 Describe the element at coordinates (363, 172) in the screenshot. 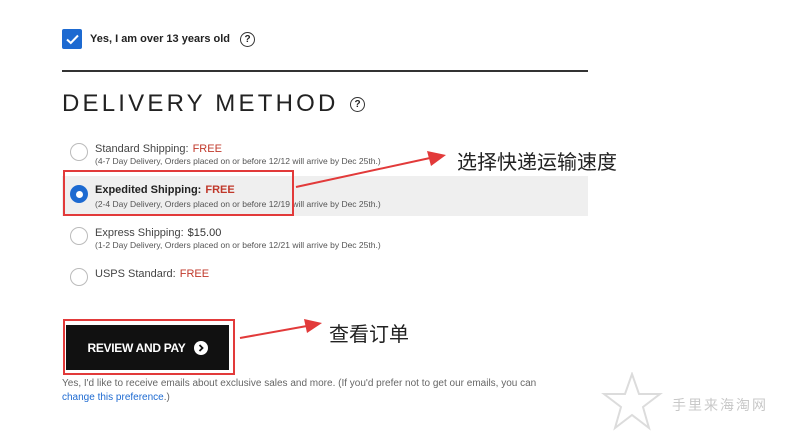

I see `shipping-arrow-line` at that location.